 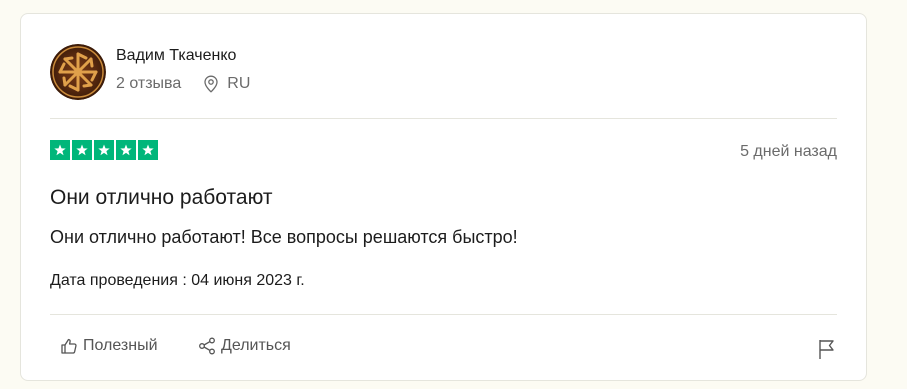 I want to click on useful-button: Полезный, so click(x=109, y=346).